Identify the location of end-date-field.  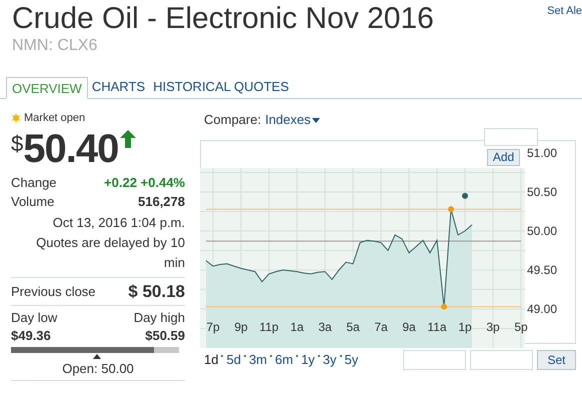
(501, 360).